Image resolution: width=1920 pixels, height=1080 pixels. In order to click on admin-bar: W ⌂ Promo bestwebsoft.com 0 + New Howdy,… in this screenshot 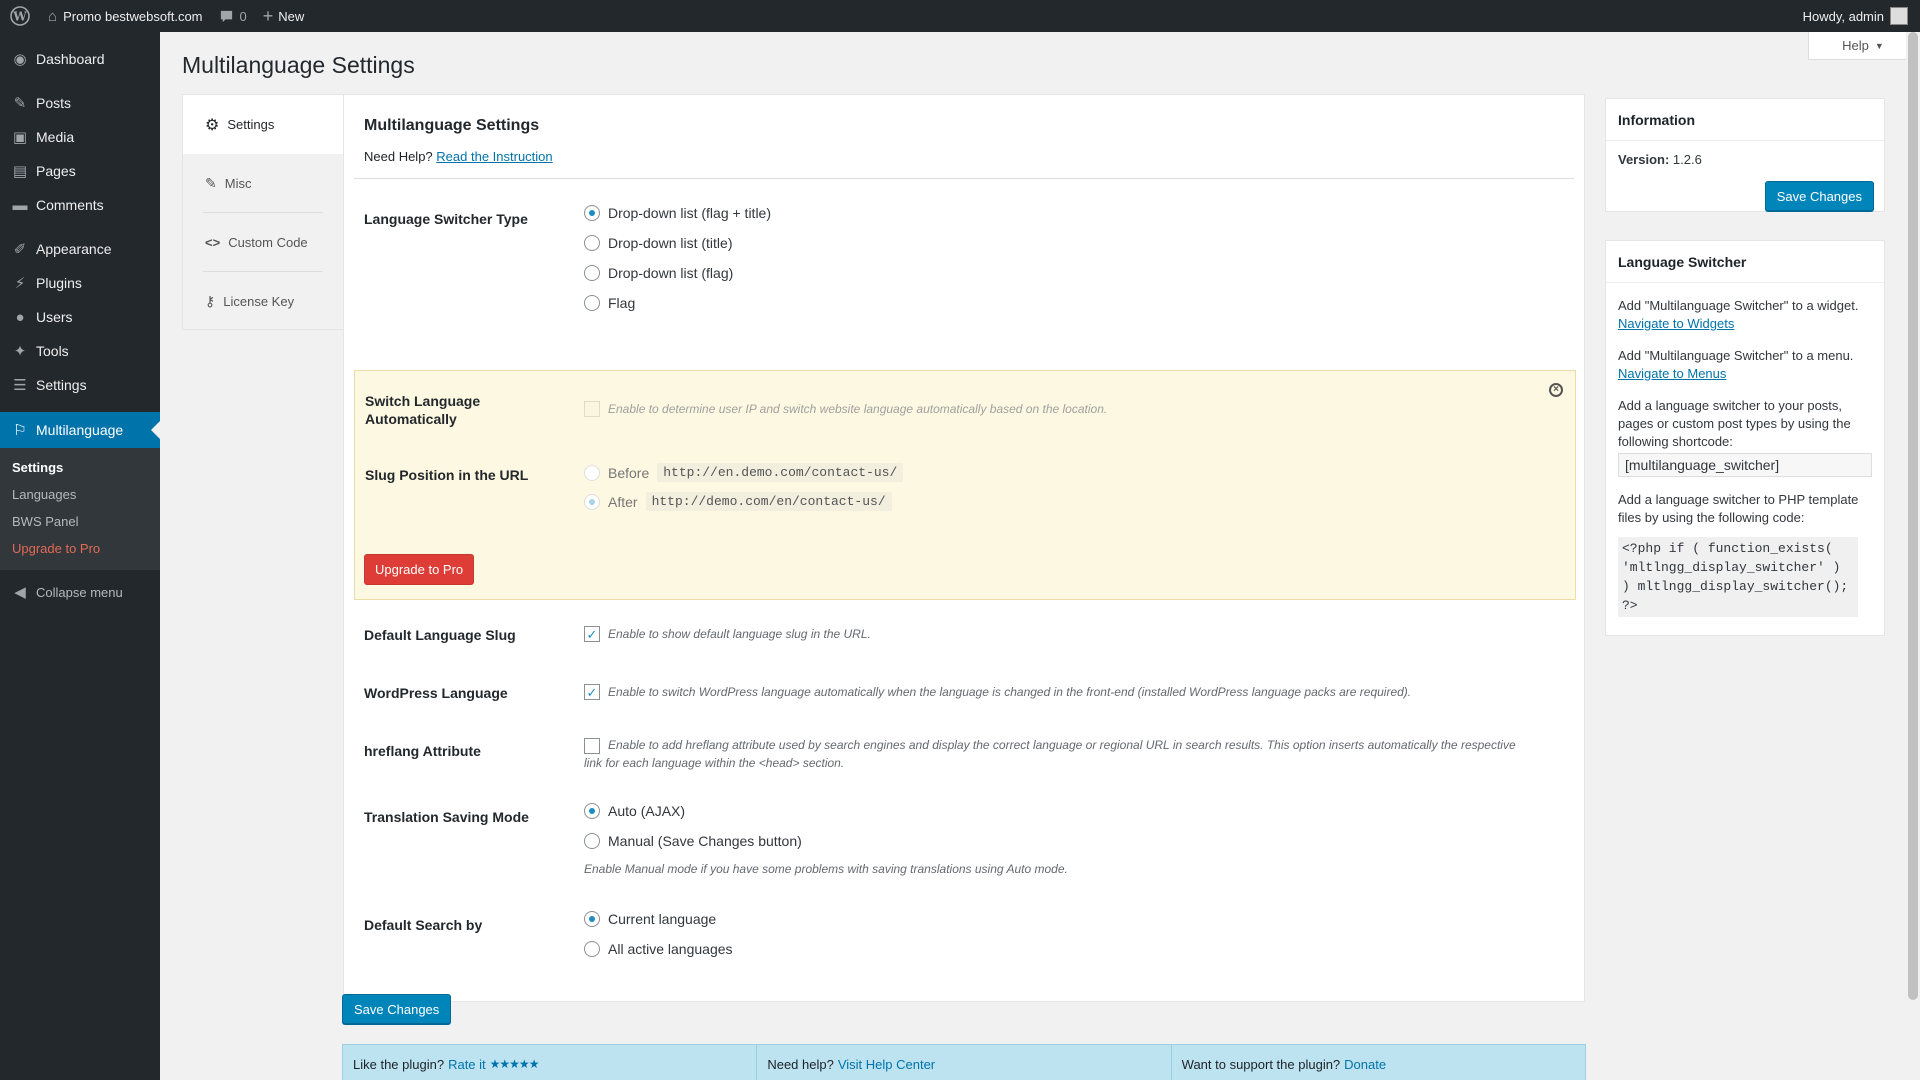, I will do `click(960, 16)`.